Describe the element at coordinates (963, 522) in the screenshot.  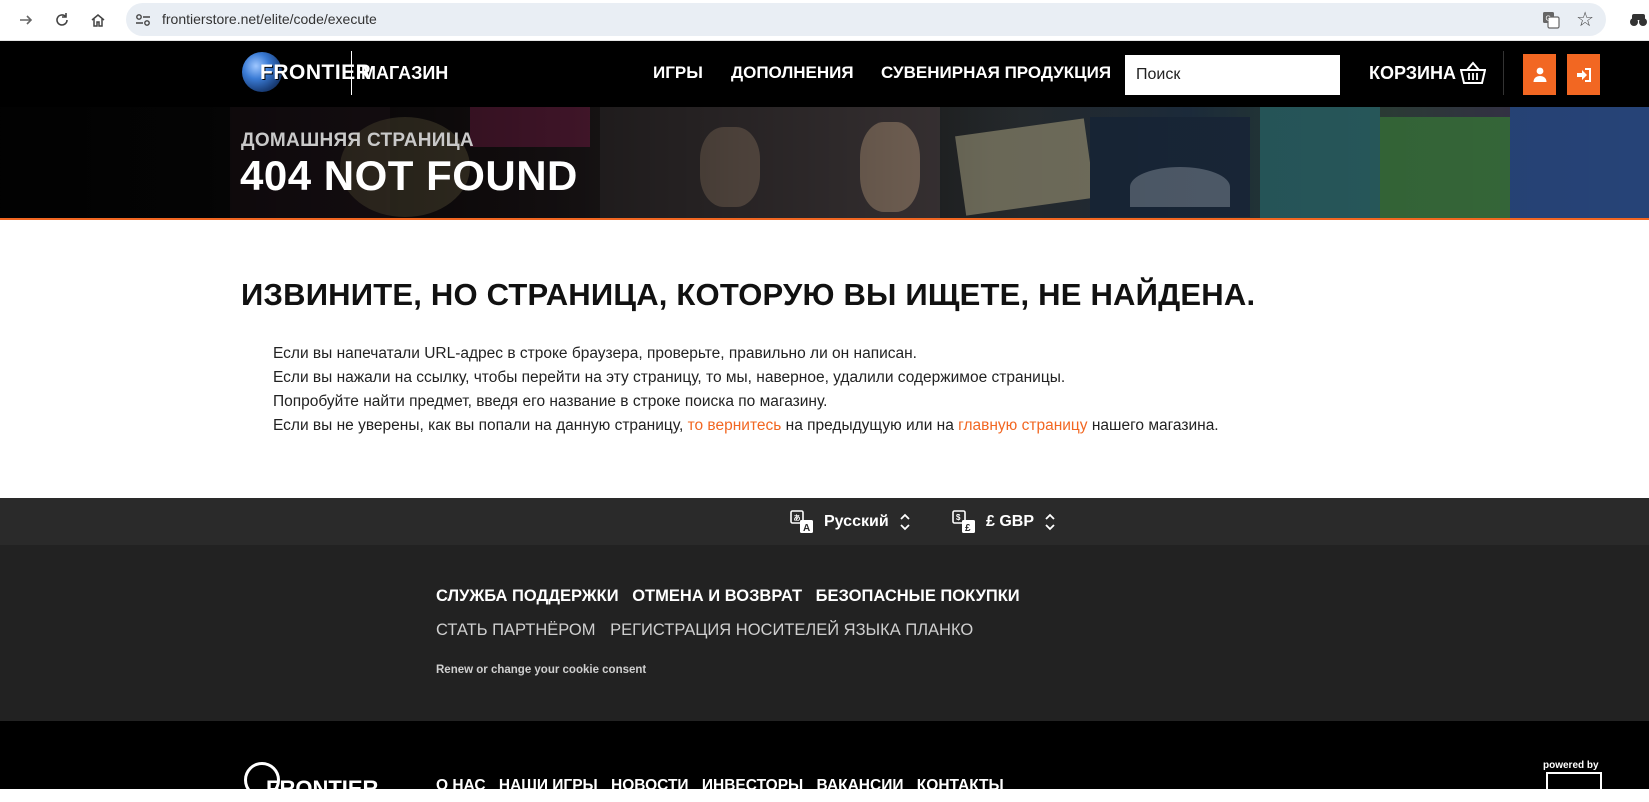
I see `currency-icon: £$` at that location.